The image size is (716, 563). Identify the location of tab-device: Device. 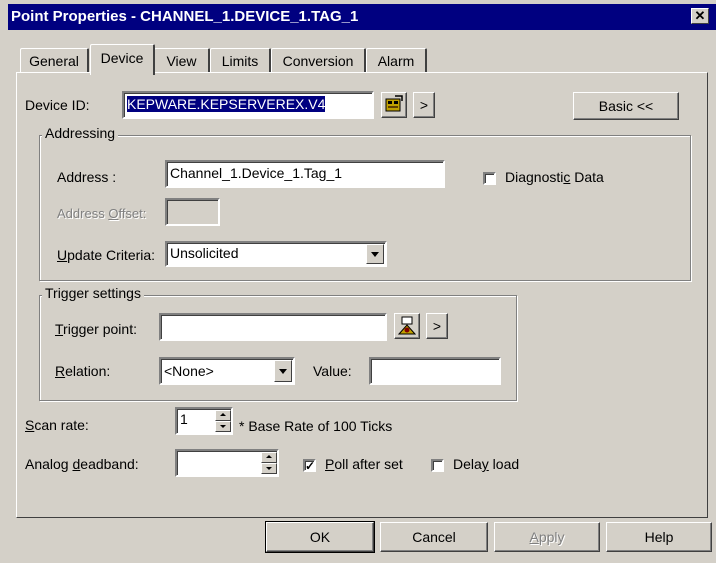
(122, 59).